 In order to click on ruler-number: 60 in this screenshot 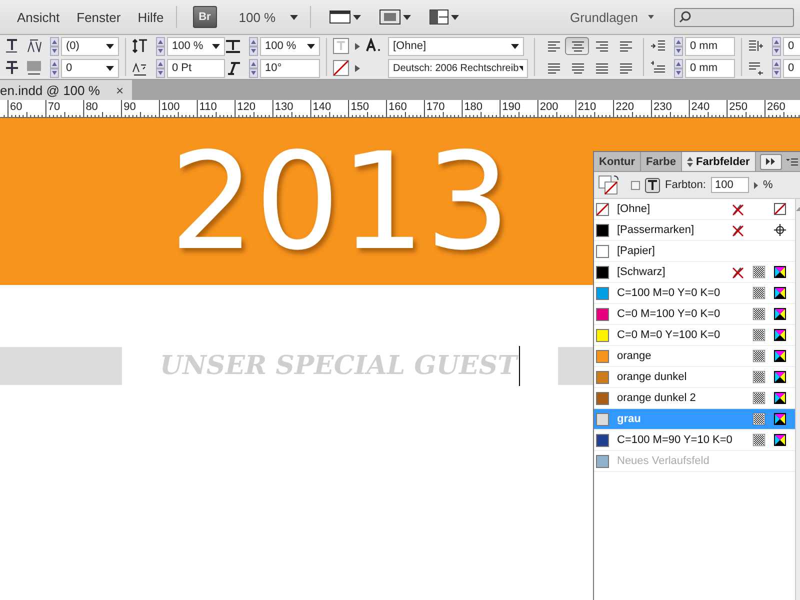, I will do `click(16, 107)`.